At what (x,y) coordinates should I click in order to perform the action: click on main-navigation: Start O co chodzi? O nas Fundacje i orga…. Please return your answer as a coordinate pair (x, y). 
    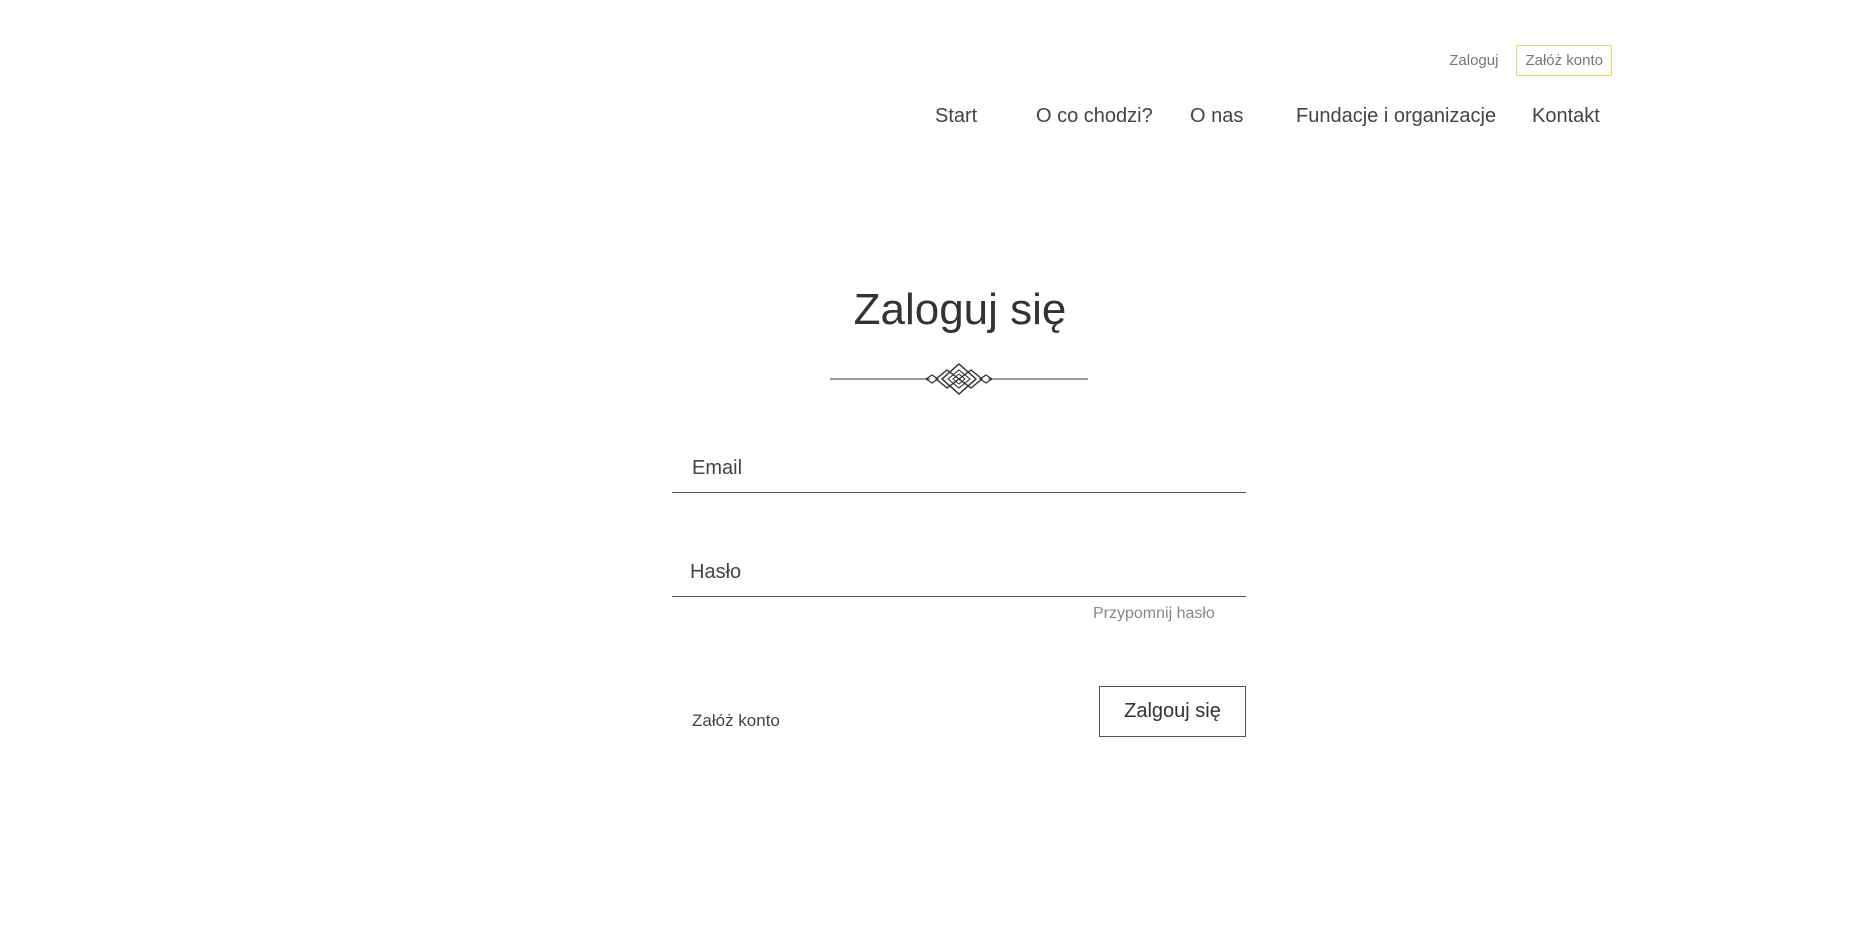
    Looking at the image, I should click on (929, 120).